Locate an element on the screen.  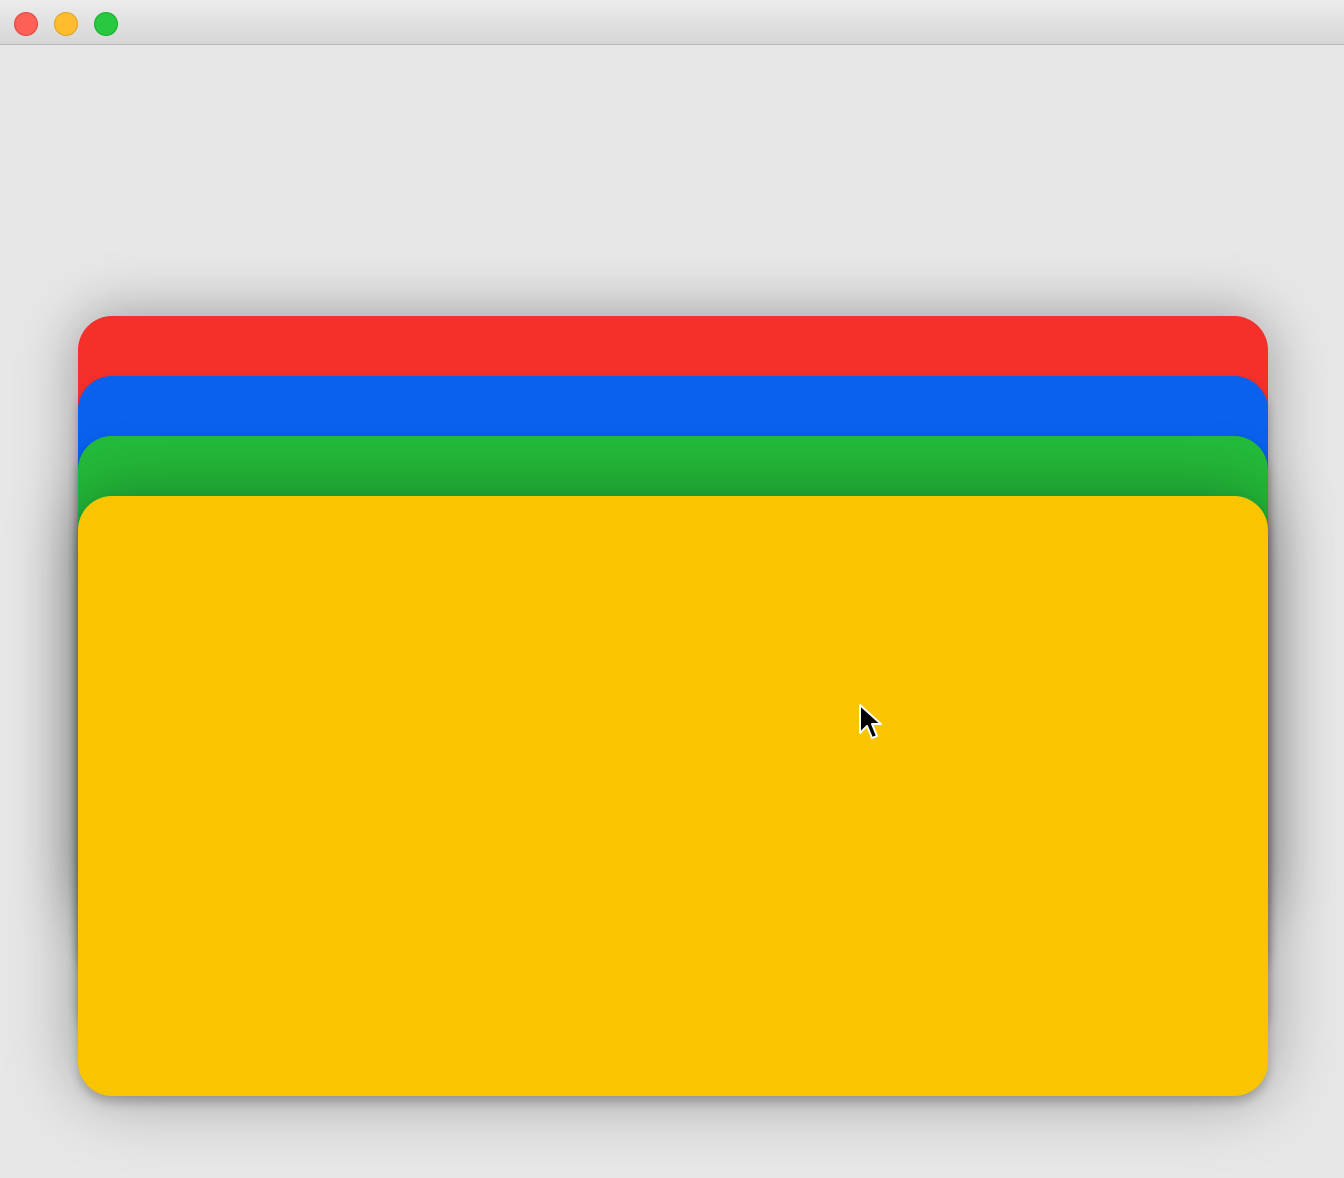
title-bar is located at coordinates (672, 22).